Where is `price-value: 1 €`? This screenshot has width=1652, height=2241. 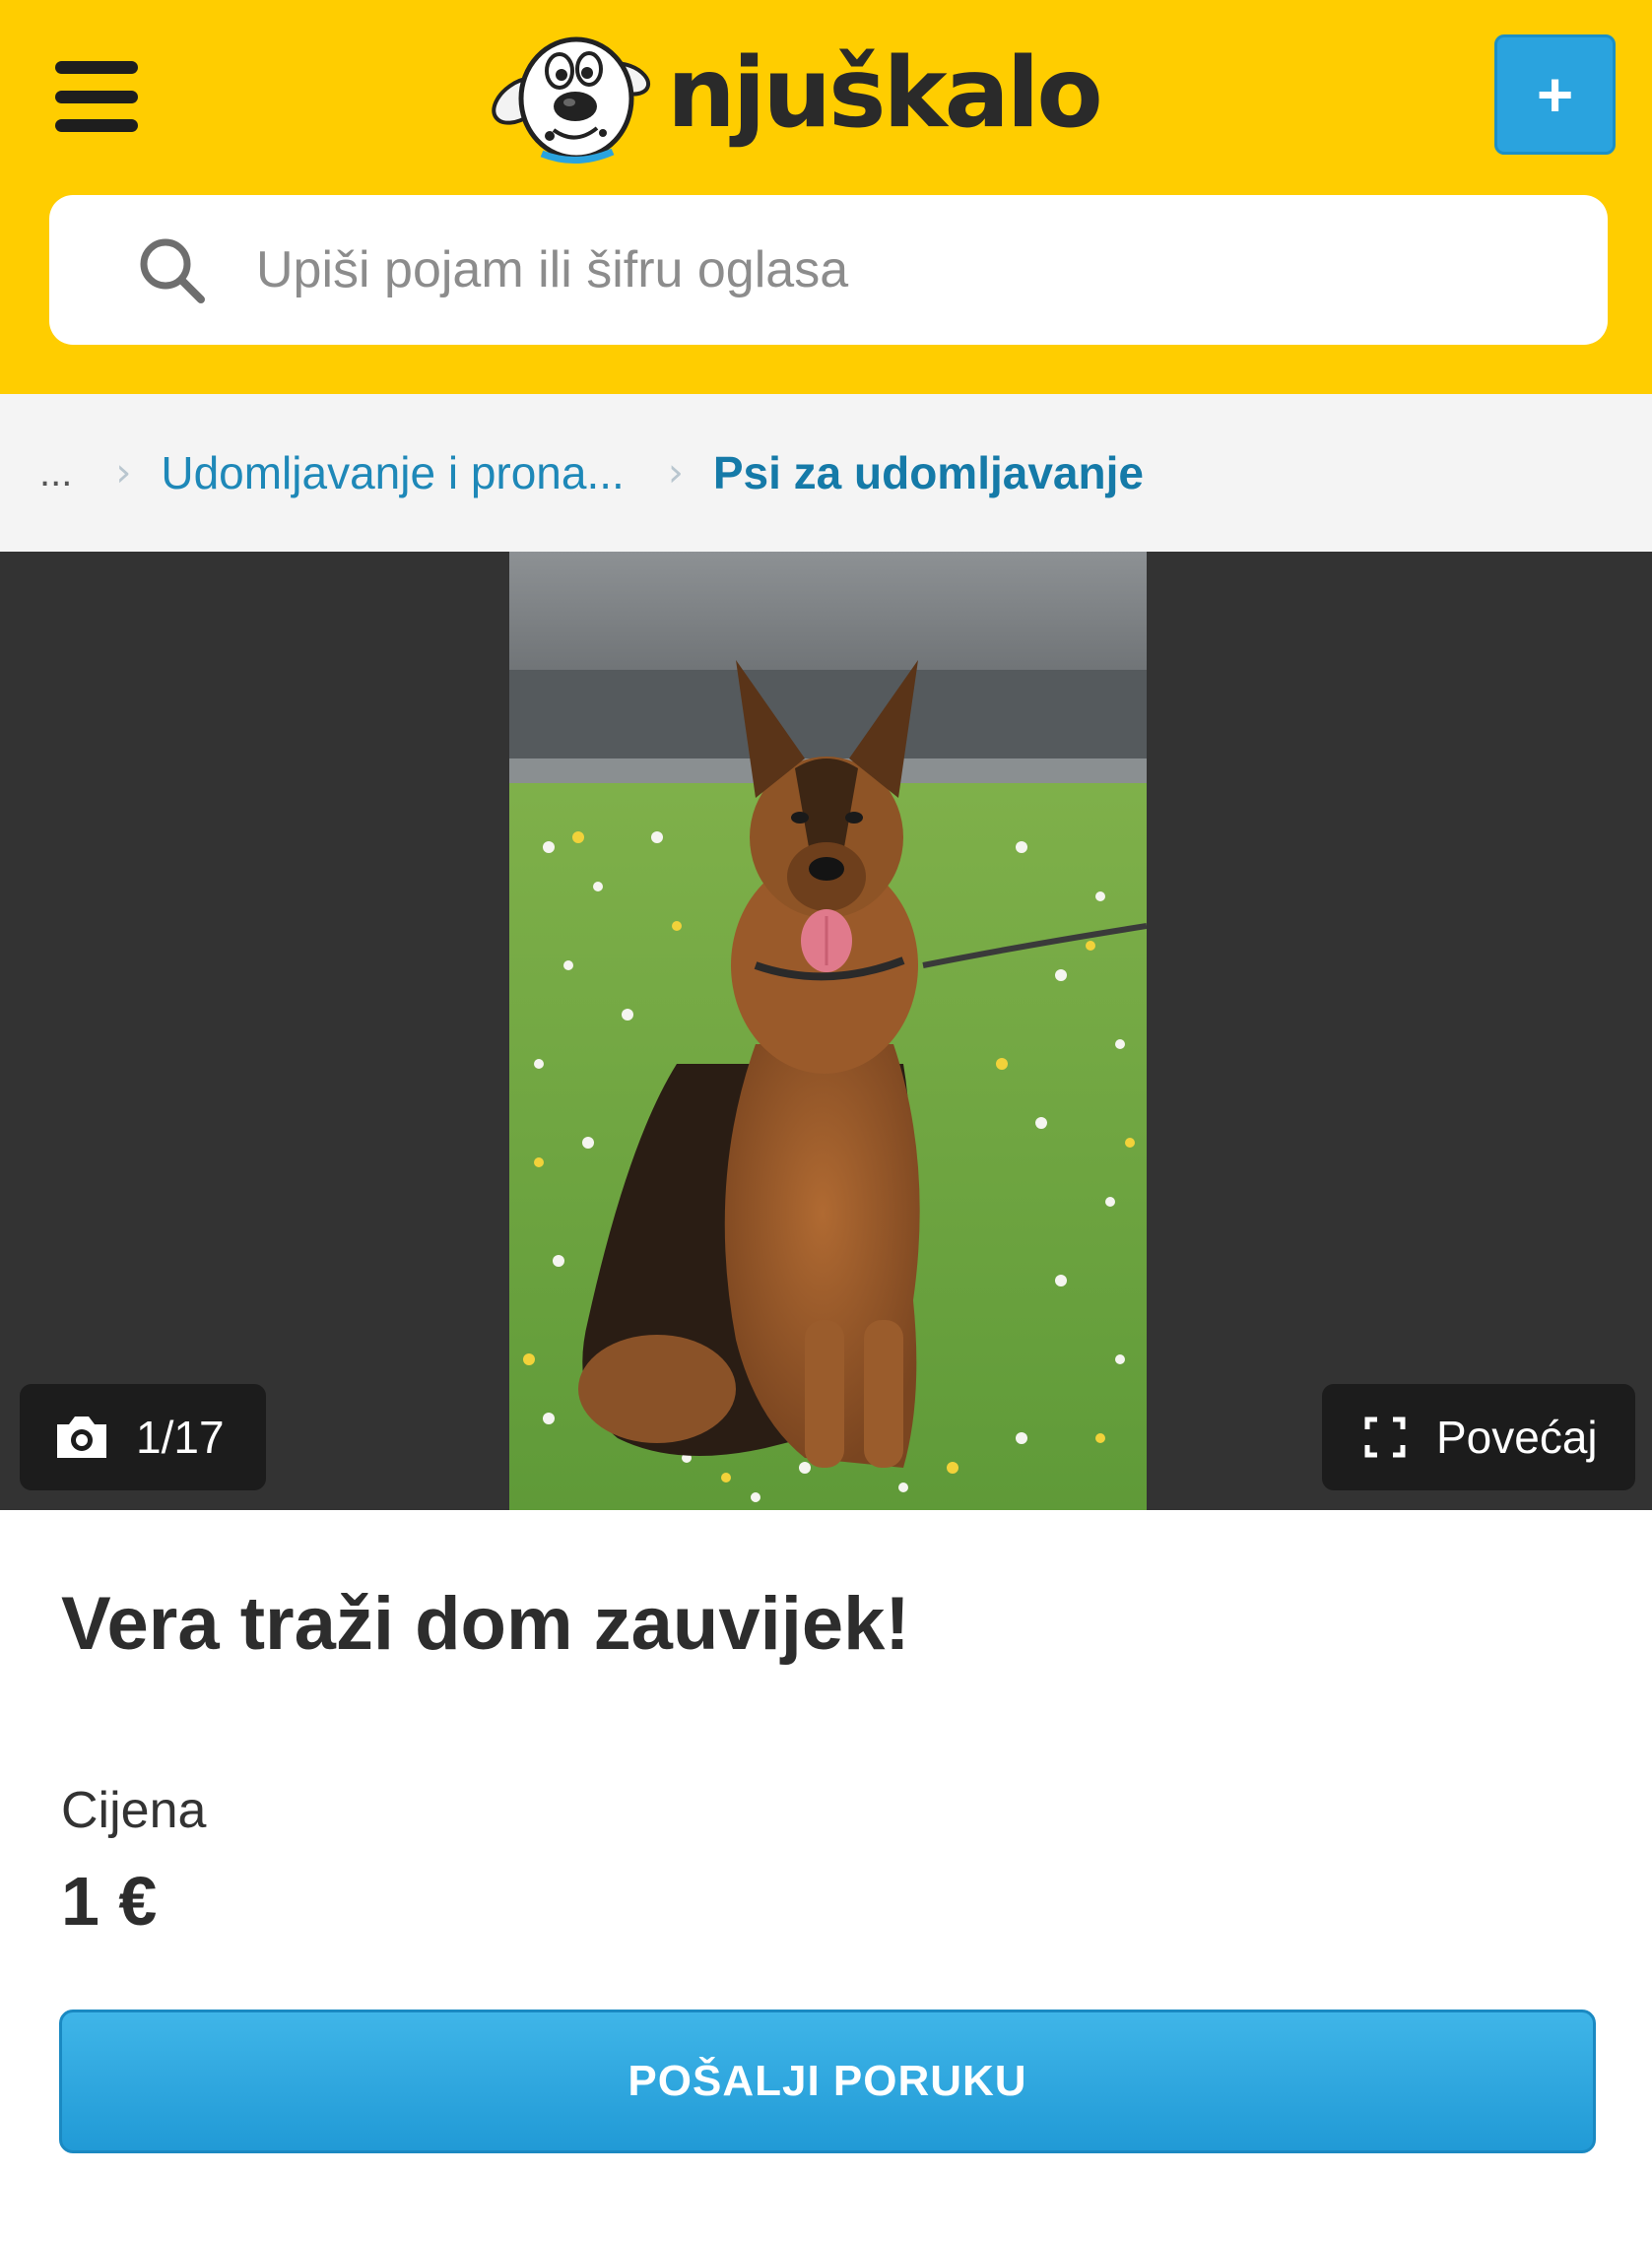
price-value: 1 € is located at coordinates (109, 1902).